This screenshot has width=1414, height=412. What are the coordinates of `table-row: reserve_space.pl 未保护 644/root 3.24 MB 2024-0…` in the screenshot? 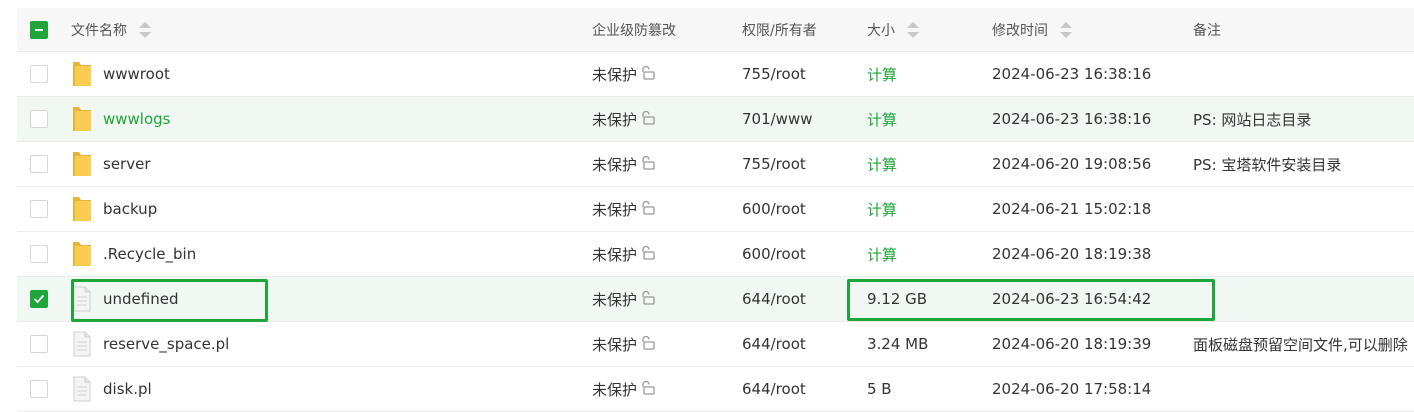 It's located at (715, 344).